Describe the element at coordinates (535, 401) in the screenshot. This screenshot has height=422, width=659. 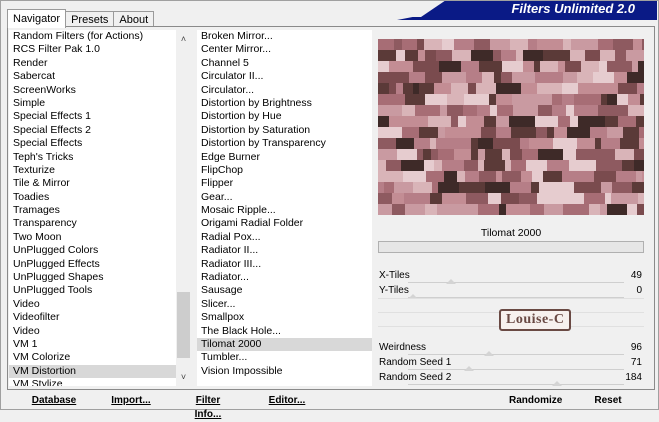
I see `randomize-button: Randomize` at that location.